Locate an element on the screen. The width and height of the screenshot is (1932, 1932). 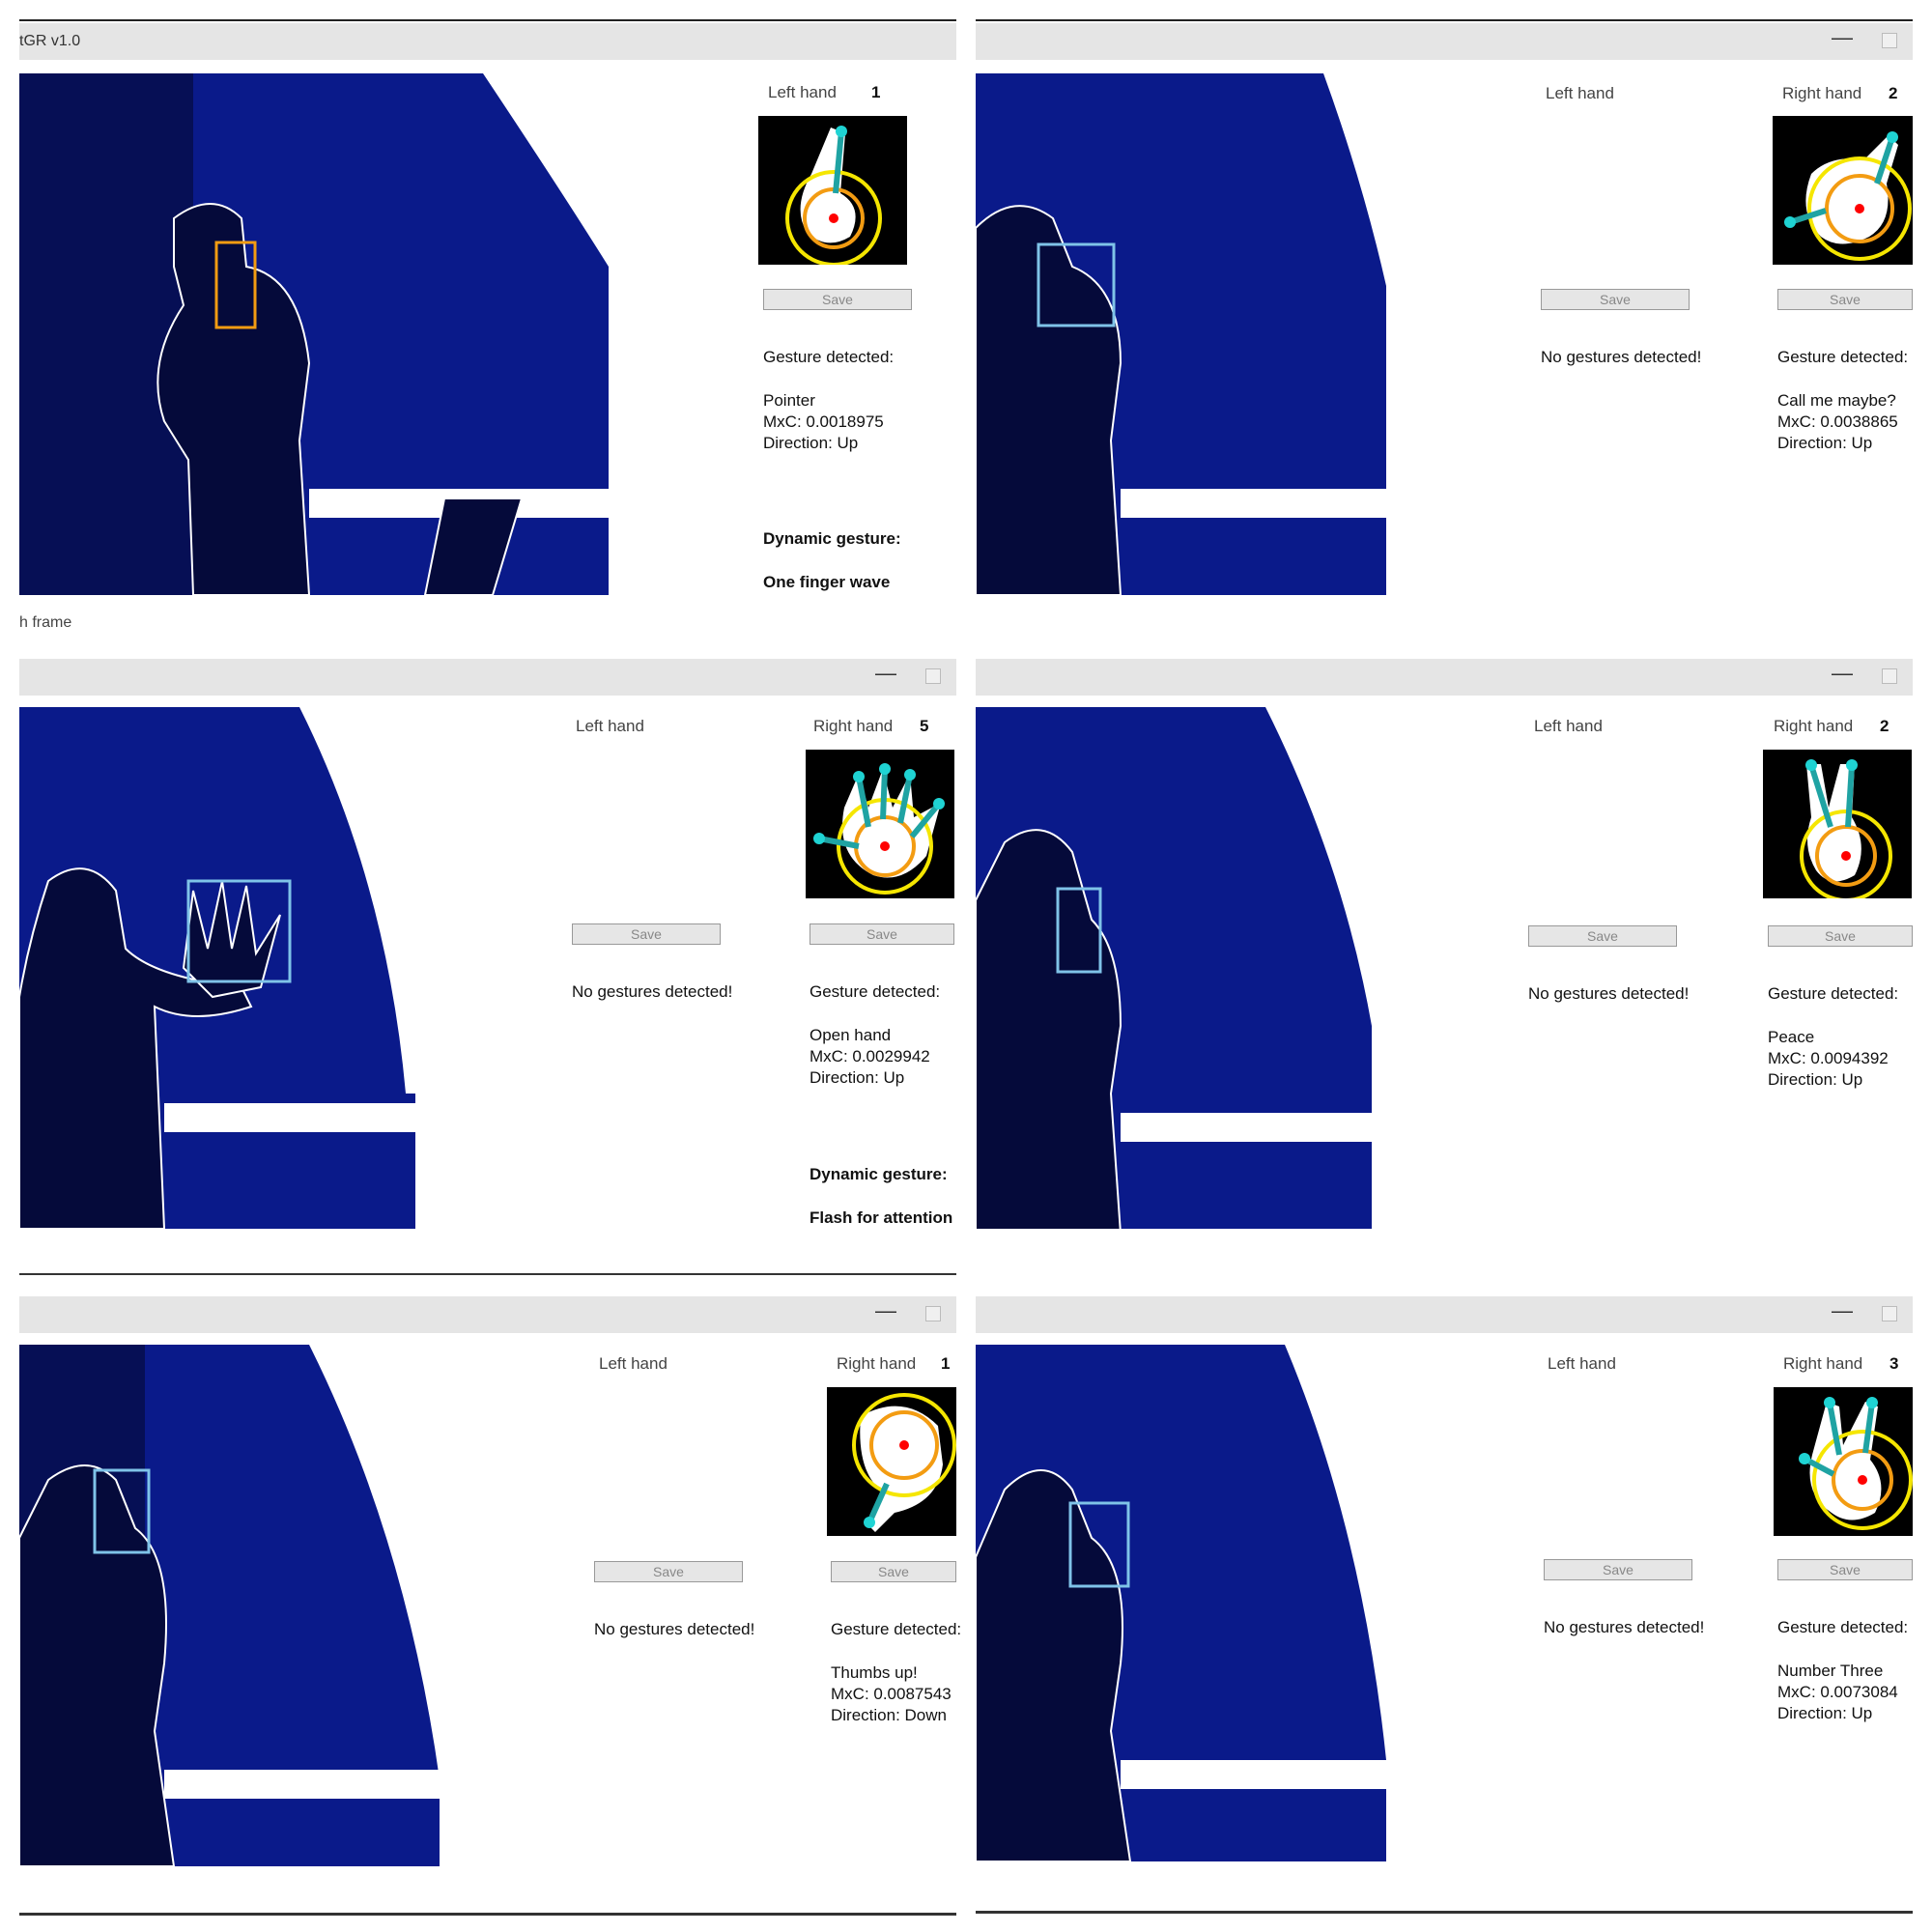
finger-count: 5 is located at coordinates (924, 726).